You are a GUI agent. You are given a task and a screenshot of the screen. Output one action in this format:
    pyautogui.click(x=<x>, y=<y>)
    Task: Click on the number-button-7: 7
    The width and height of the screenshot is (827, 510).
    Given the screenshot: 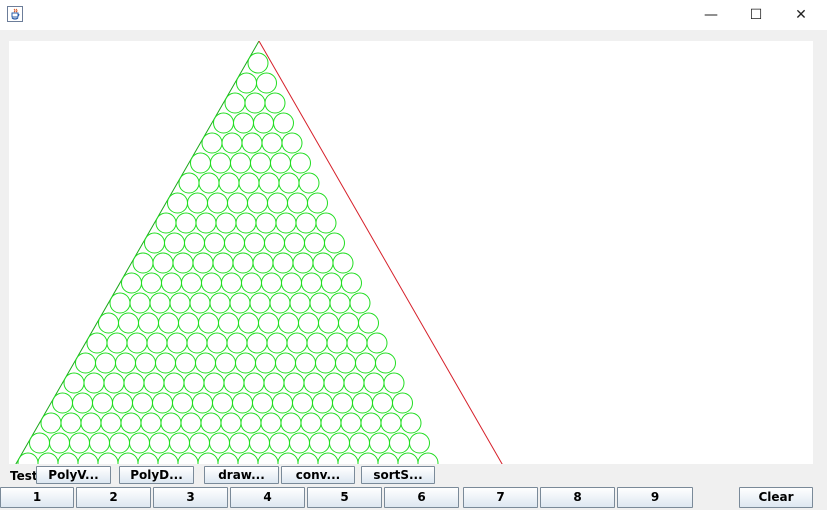 What is the action you would take?
    pyautogui.click(x=500, y=497)
    